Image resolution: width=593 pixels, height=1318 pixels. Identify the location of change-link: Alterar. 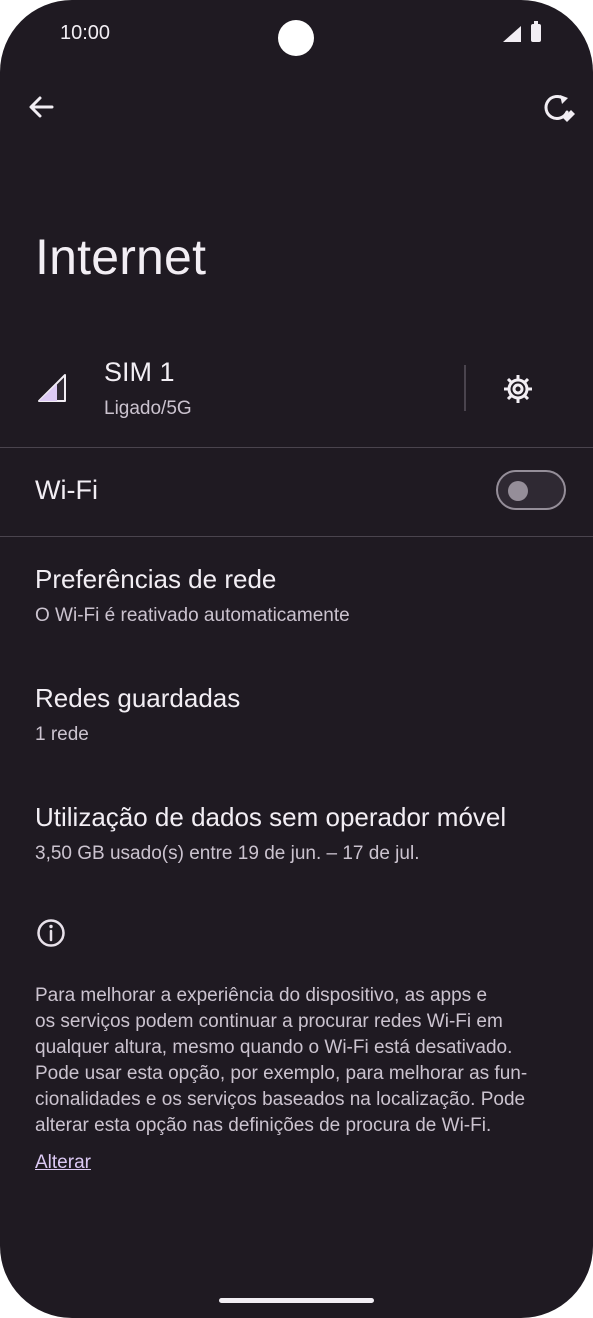
(63, 1163).